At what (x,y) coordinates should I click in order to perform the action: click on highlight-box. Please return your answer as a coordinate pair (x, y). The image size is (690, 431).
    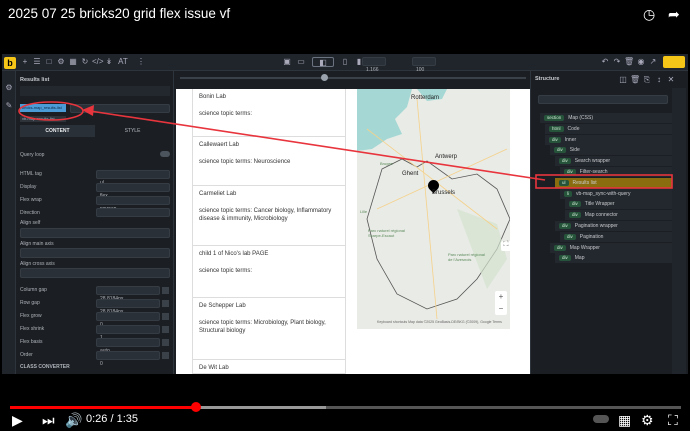
    Looking at the image, I should click on (604, 181).